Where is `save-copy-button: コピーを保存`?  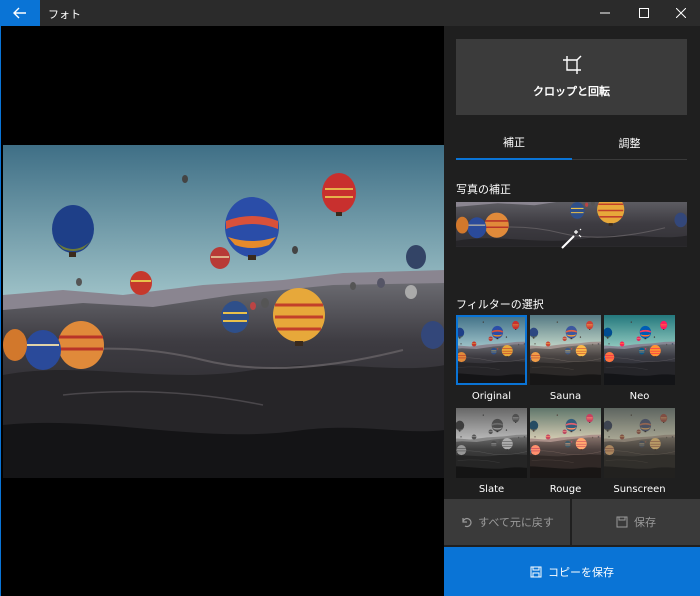
save-copy-button: コピーを保存 is located at coordinates (572, 571).